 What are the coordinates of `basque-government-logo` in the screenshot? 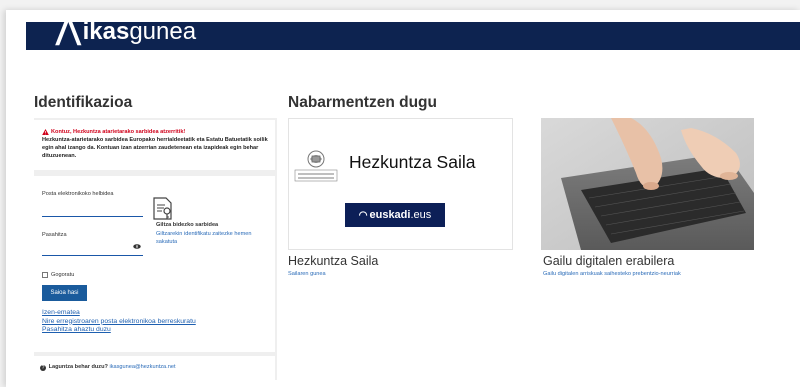 It's located at (316, 166).